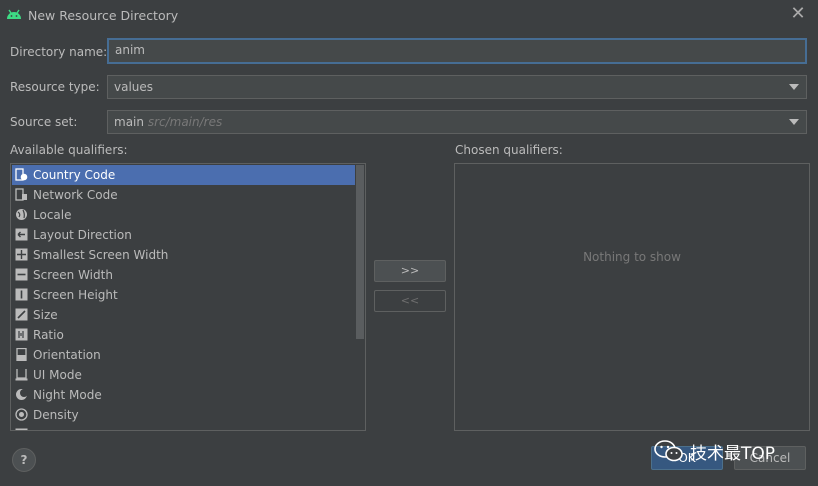 The image size is (818, 486). Describe the element at coordinates (184, 335) in the screenshot. I see `list-item: Ratio` at that location.